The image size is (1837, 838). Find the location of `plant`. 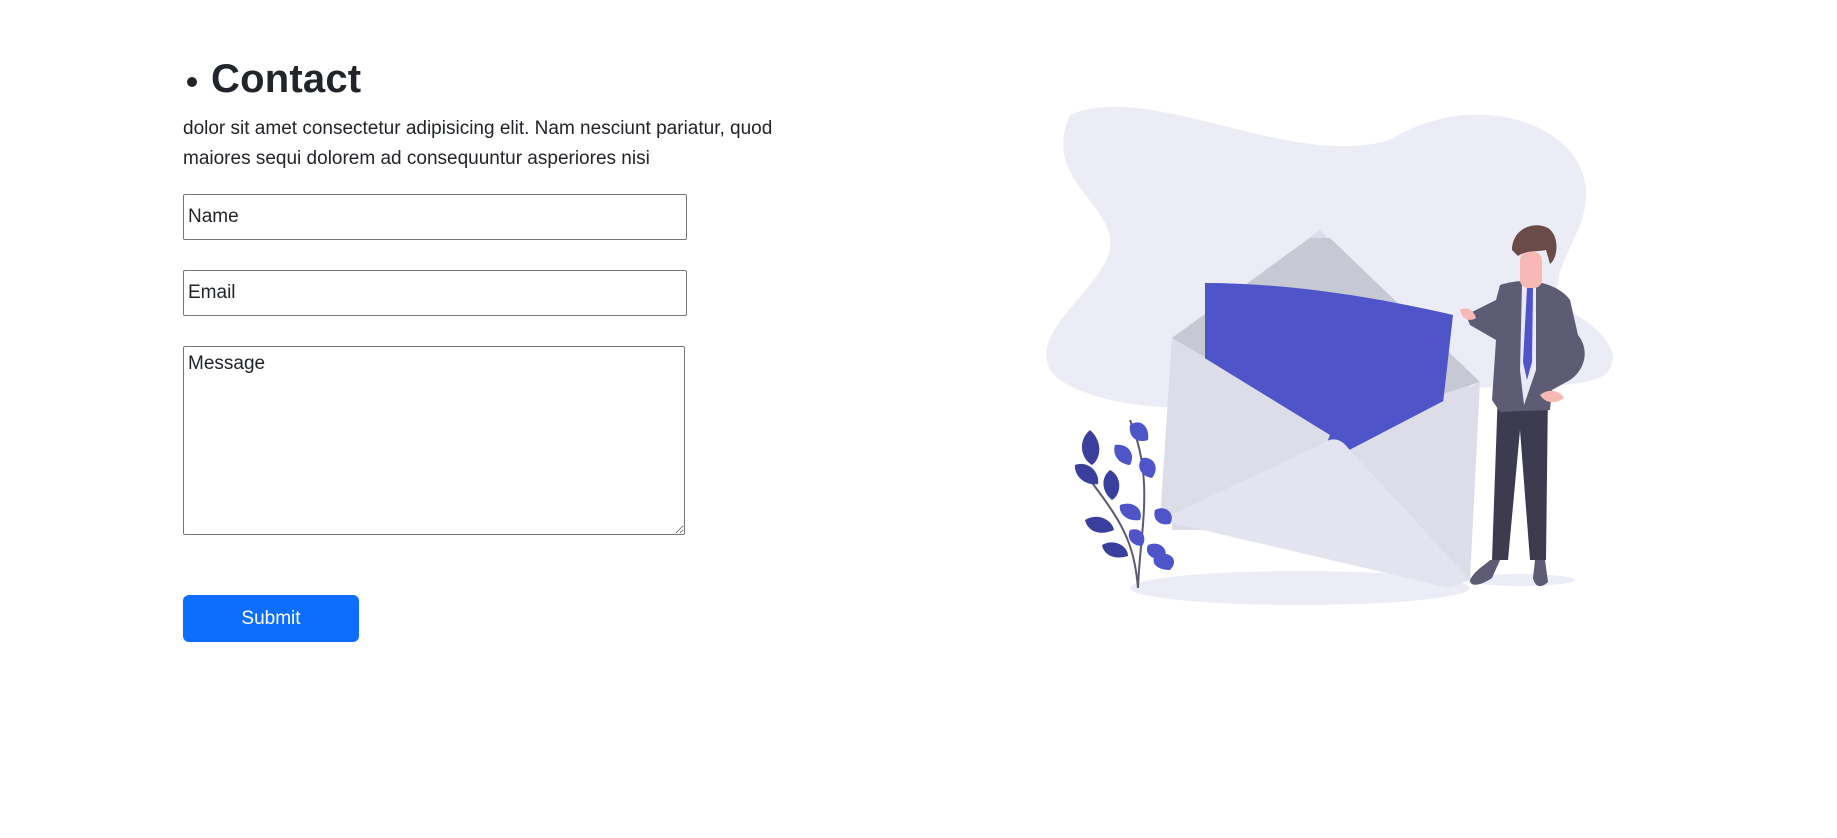

plant is located at coordinates (1124, 504).